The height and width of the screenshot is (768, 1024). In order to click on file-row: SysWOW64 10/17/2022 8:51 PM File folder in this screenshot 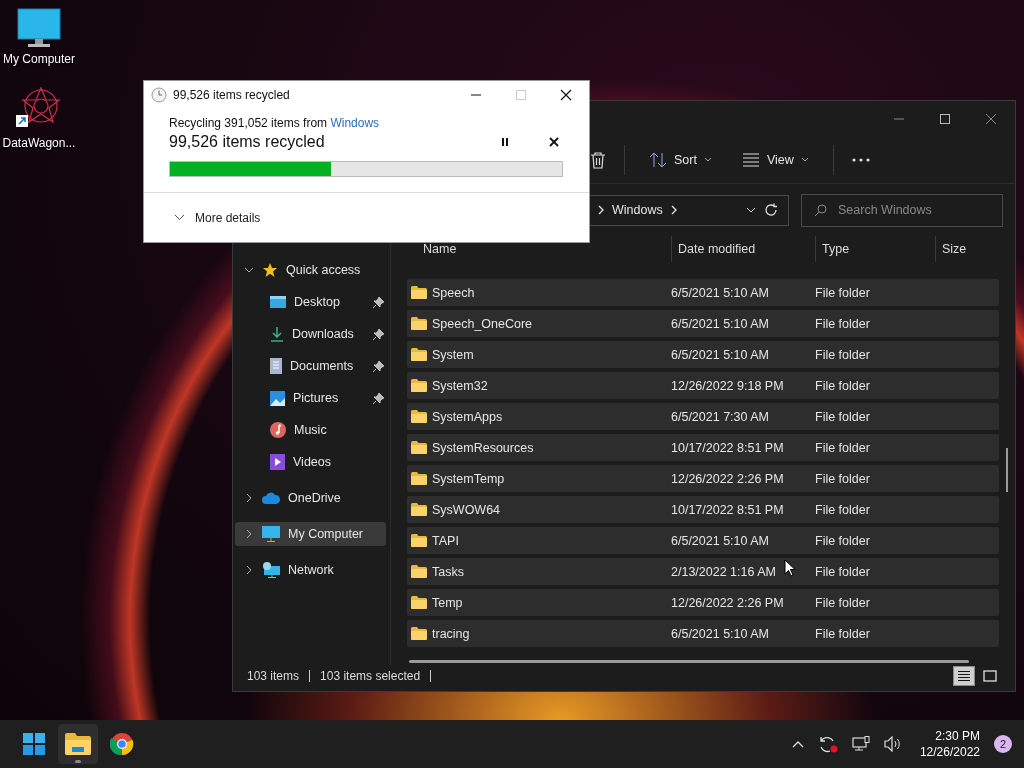, I will do `click(703, 509)`.